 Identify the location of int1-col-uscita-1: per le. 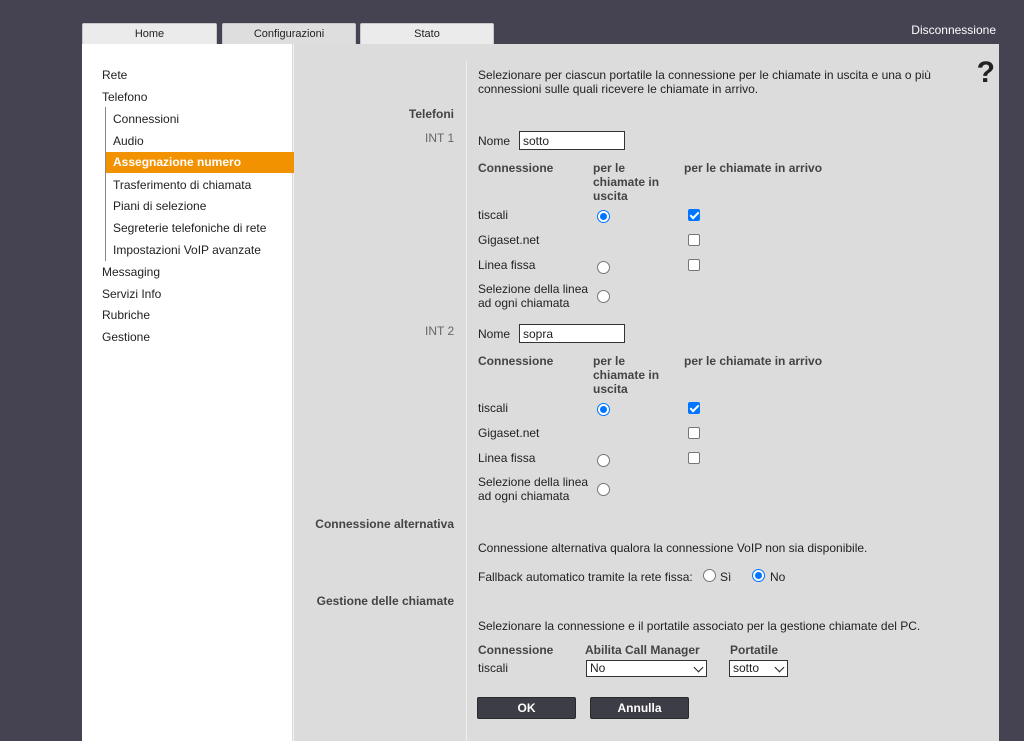
(609, 168).